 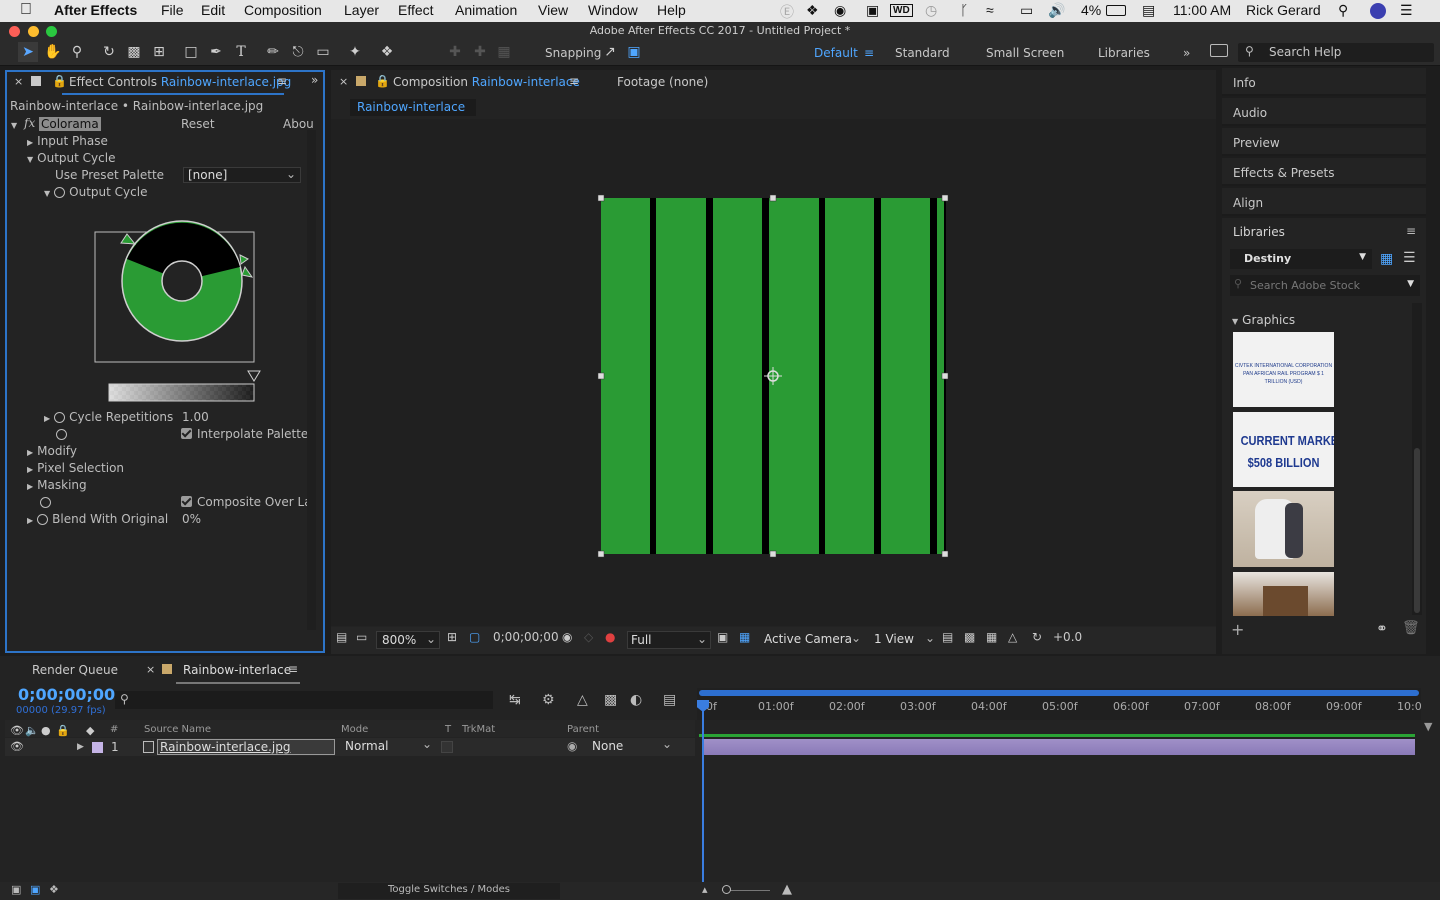 I want to click on snap-options-icon: ↗, so click(x=610, y=52).